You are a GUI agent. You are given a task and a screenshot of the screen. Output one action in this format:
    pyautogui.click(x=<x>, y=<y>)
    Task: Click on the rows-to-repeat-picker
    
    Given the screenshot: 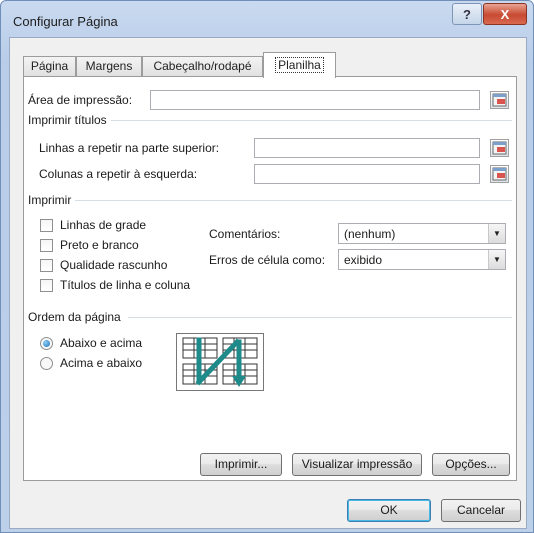 What is the action you would take?
    pyautogui.click(x=499, y=148)
    